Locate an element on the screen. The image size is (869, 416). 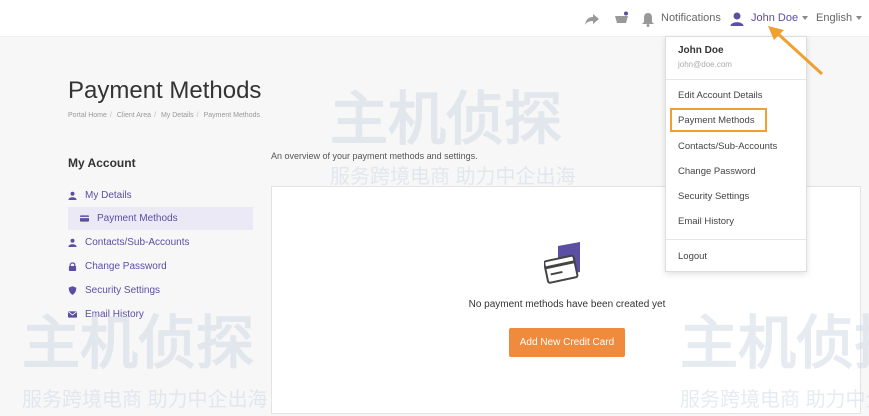
breadcrumb-portal-home: Portal Home is located at coordinates (87, 115).